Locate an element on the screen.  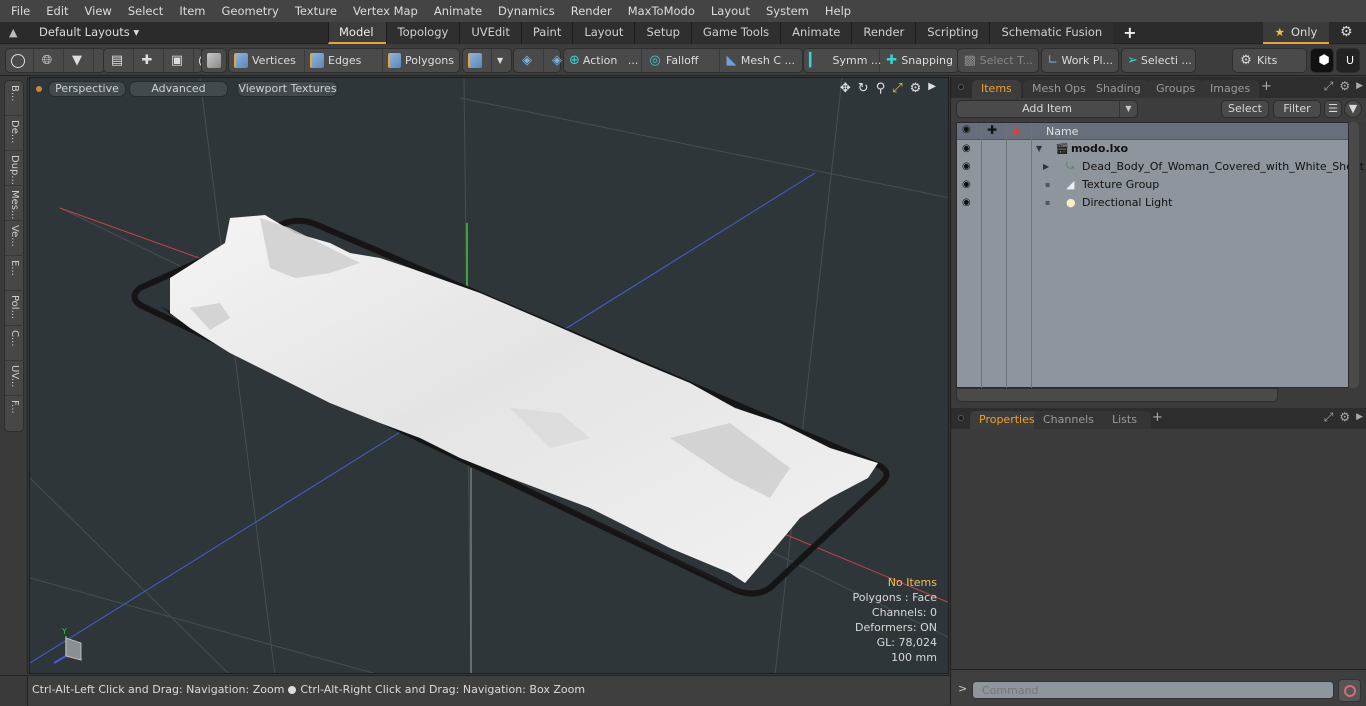
menu-vertex-map: Vertex Map is located at coordinates (385, 11).